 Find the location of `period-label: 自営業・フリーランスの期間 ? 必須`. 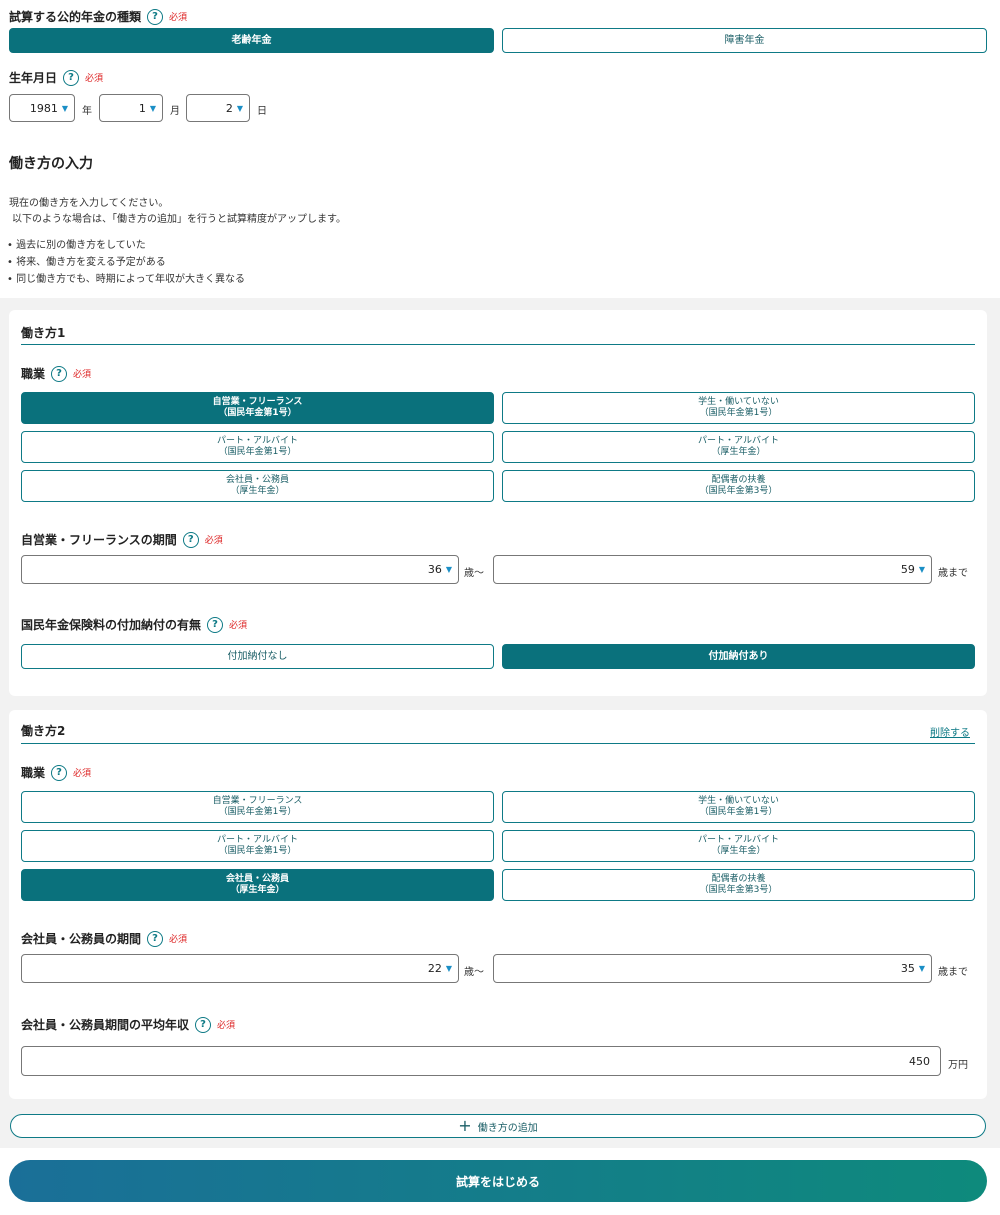

period-label: 自営業・フリーランスの期間 ? 必須 is located at coordinates (122, 539).